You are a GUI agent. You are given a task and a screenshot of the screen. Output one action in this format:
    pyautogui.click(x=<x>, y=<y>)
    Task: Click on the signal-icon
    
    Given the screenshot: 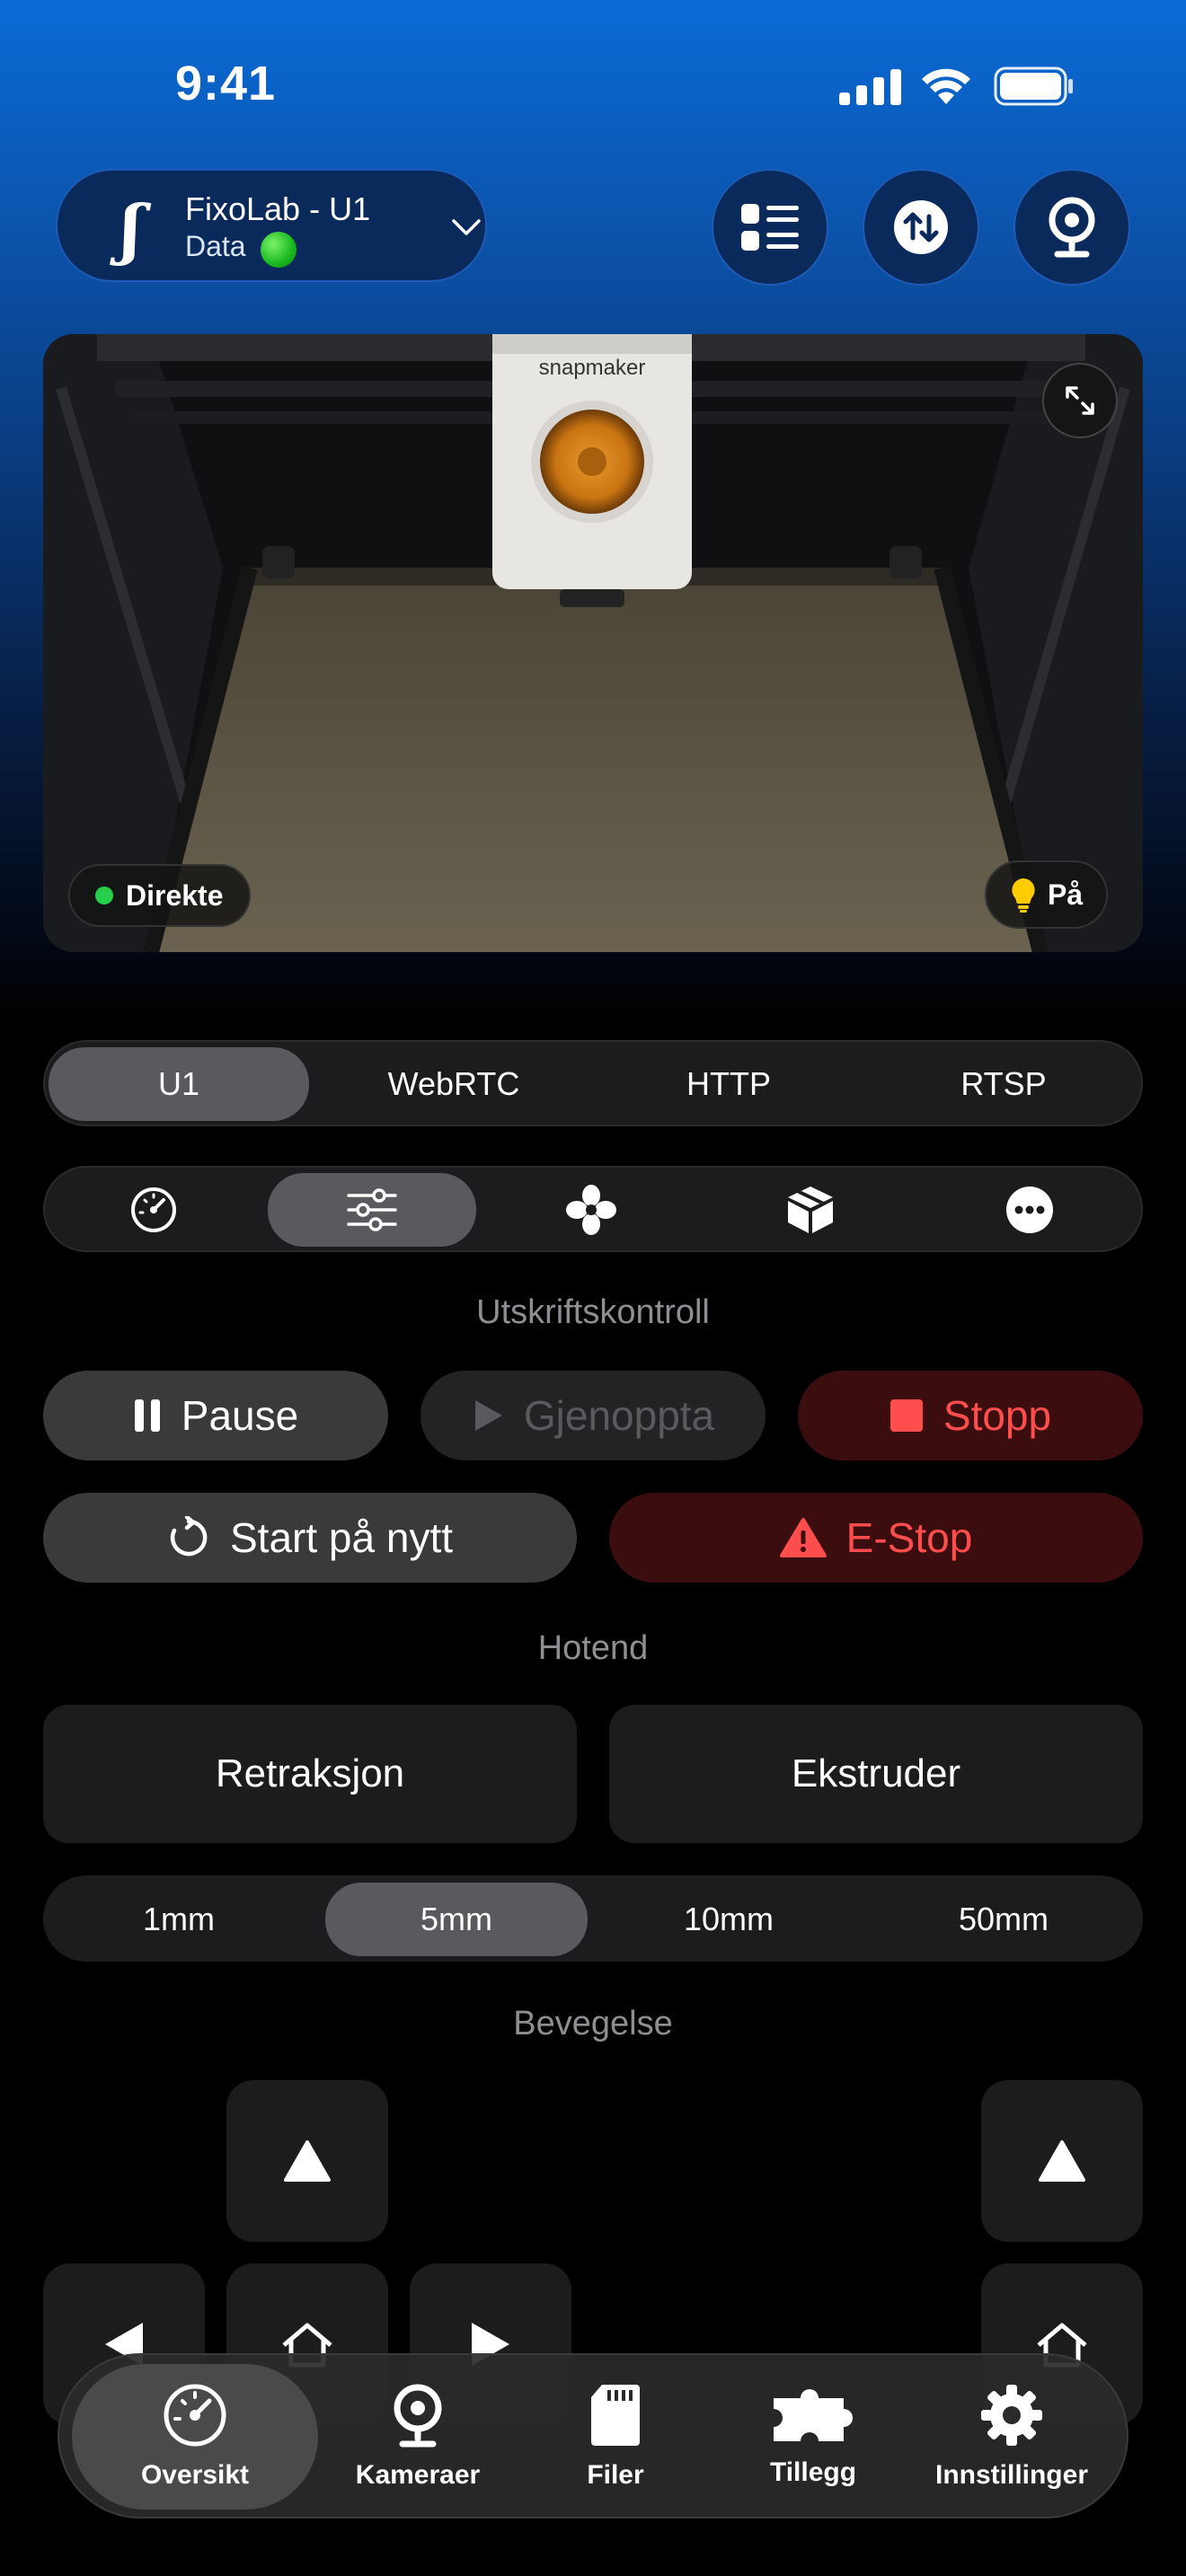 What is the action you would take?
    pyautogui.click(x=870, y=86)
    